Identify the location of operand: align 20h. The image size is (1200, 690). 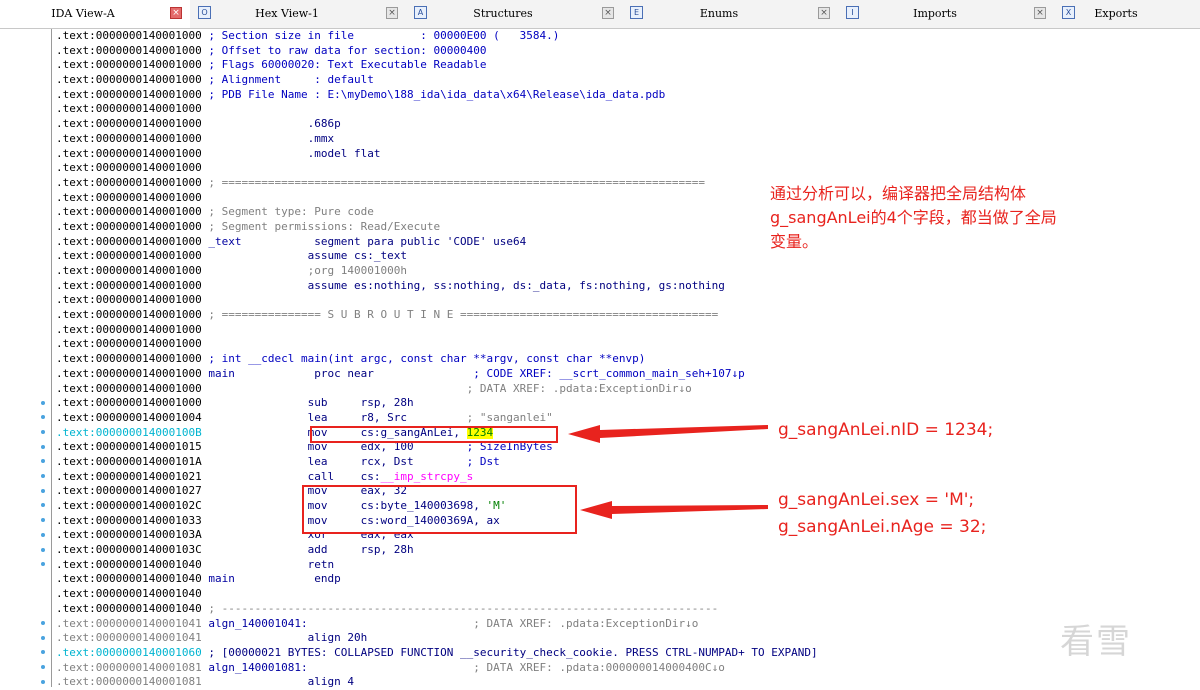
(338, 637).